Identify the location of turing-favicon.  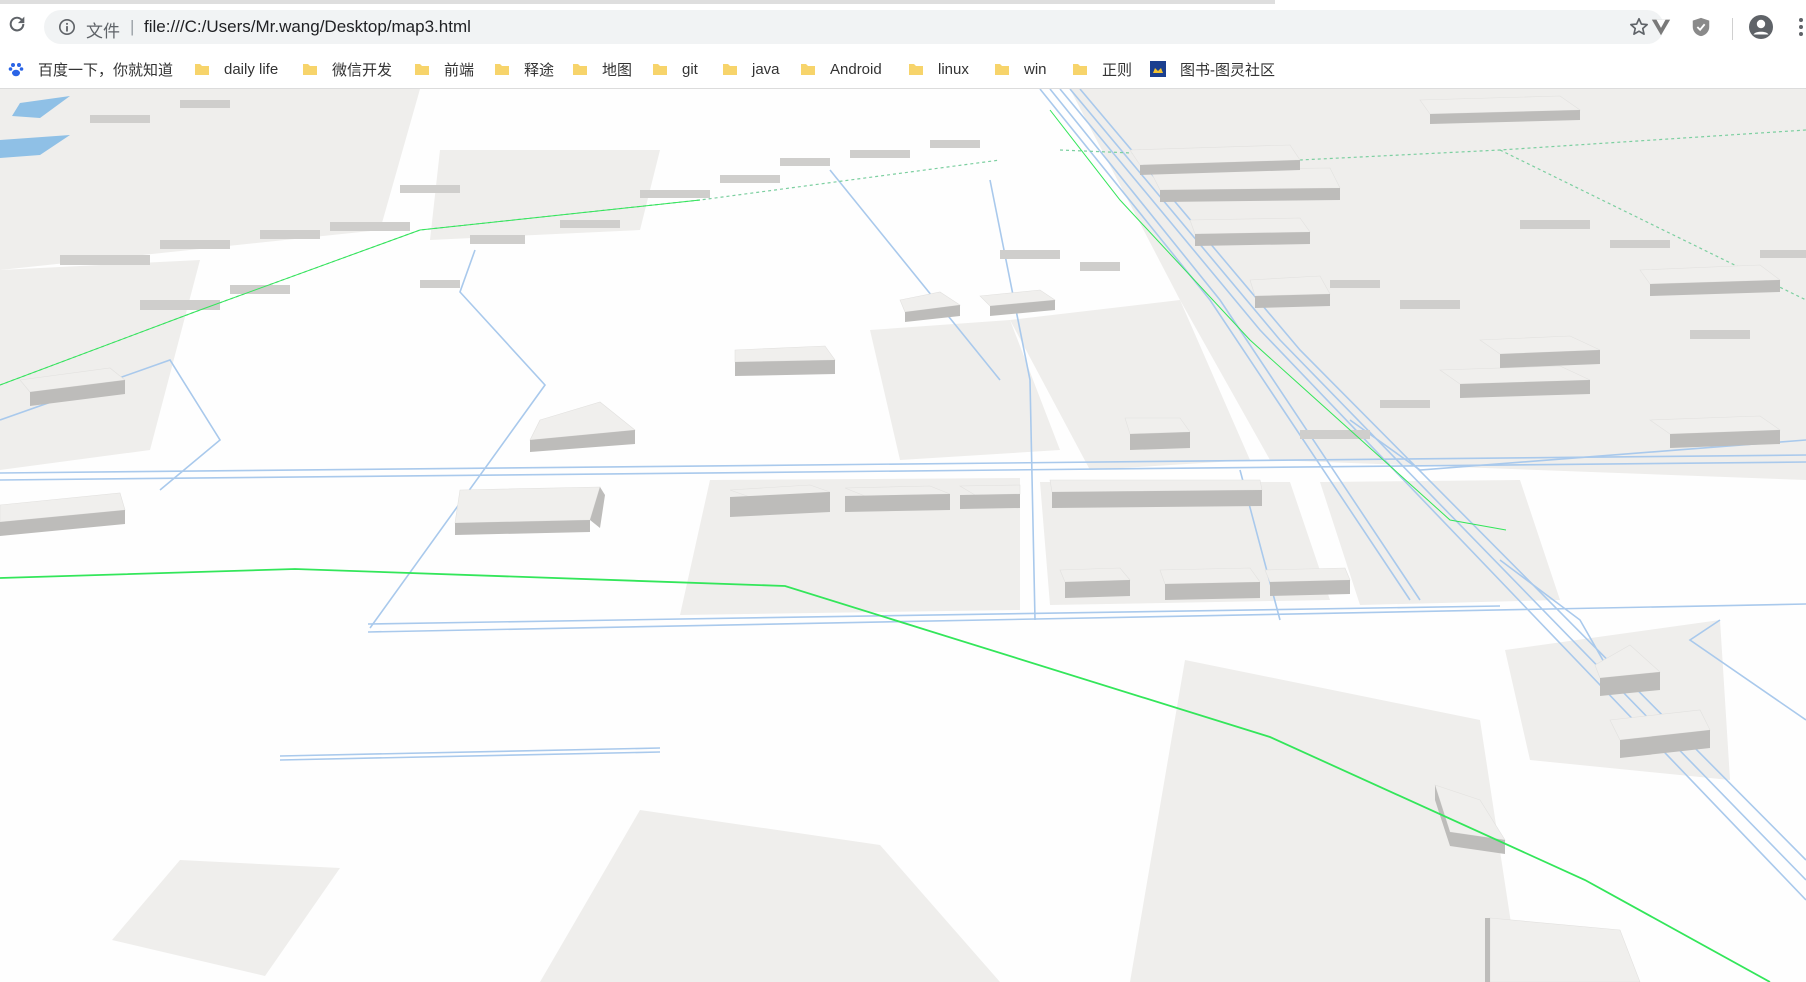
(1158, 69).